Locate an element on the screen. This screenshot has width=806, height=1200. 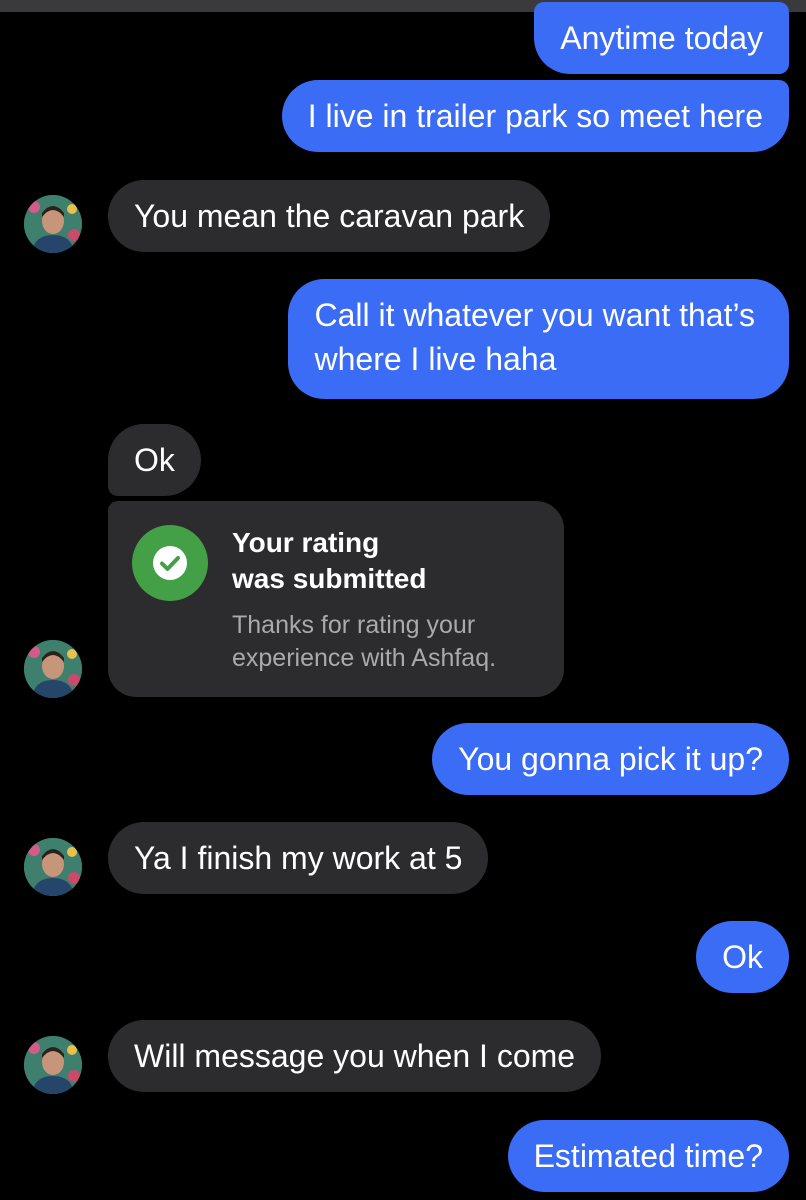
message-bubble-outgoing: You gonna pick it up? is located at coordinates (610, 759).